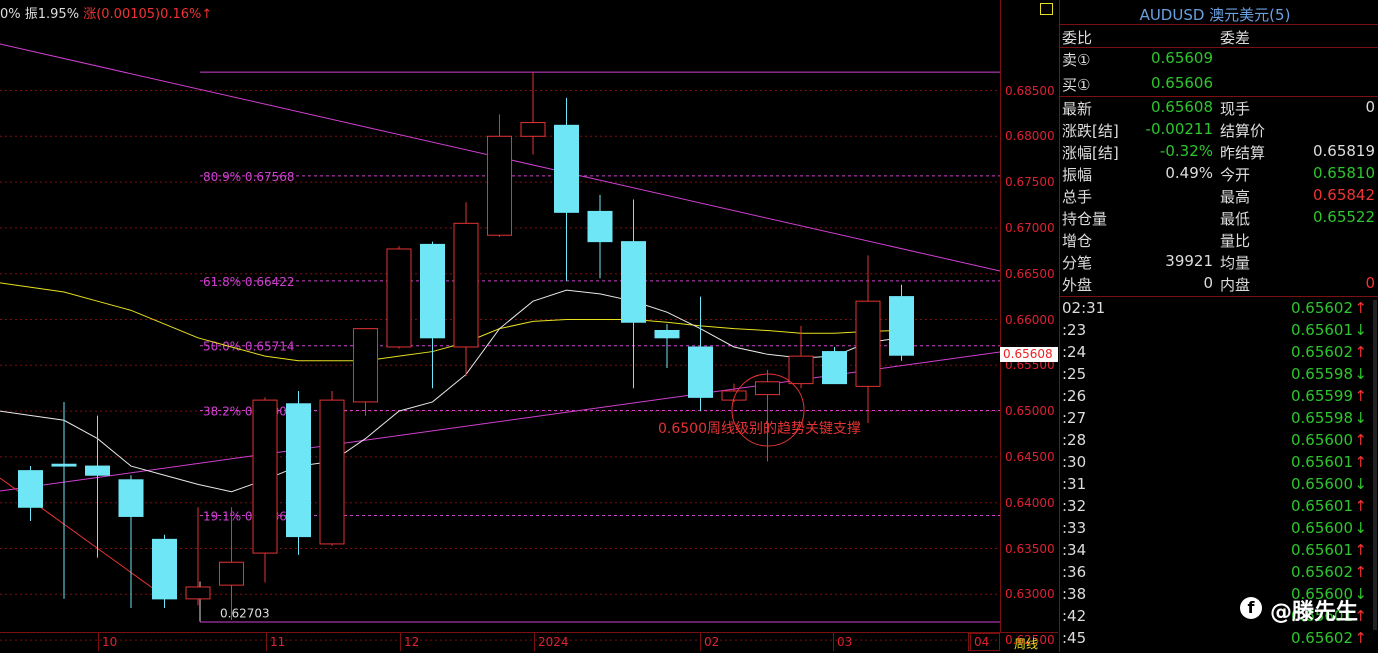 The width and height of the screenshot is (1378, 653). What do you see at coordinates (1090, 131) in the screenshot?
I see `quote-label: 涨跌[结]` at bounding box center [1090, 131].